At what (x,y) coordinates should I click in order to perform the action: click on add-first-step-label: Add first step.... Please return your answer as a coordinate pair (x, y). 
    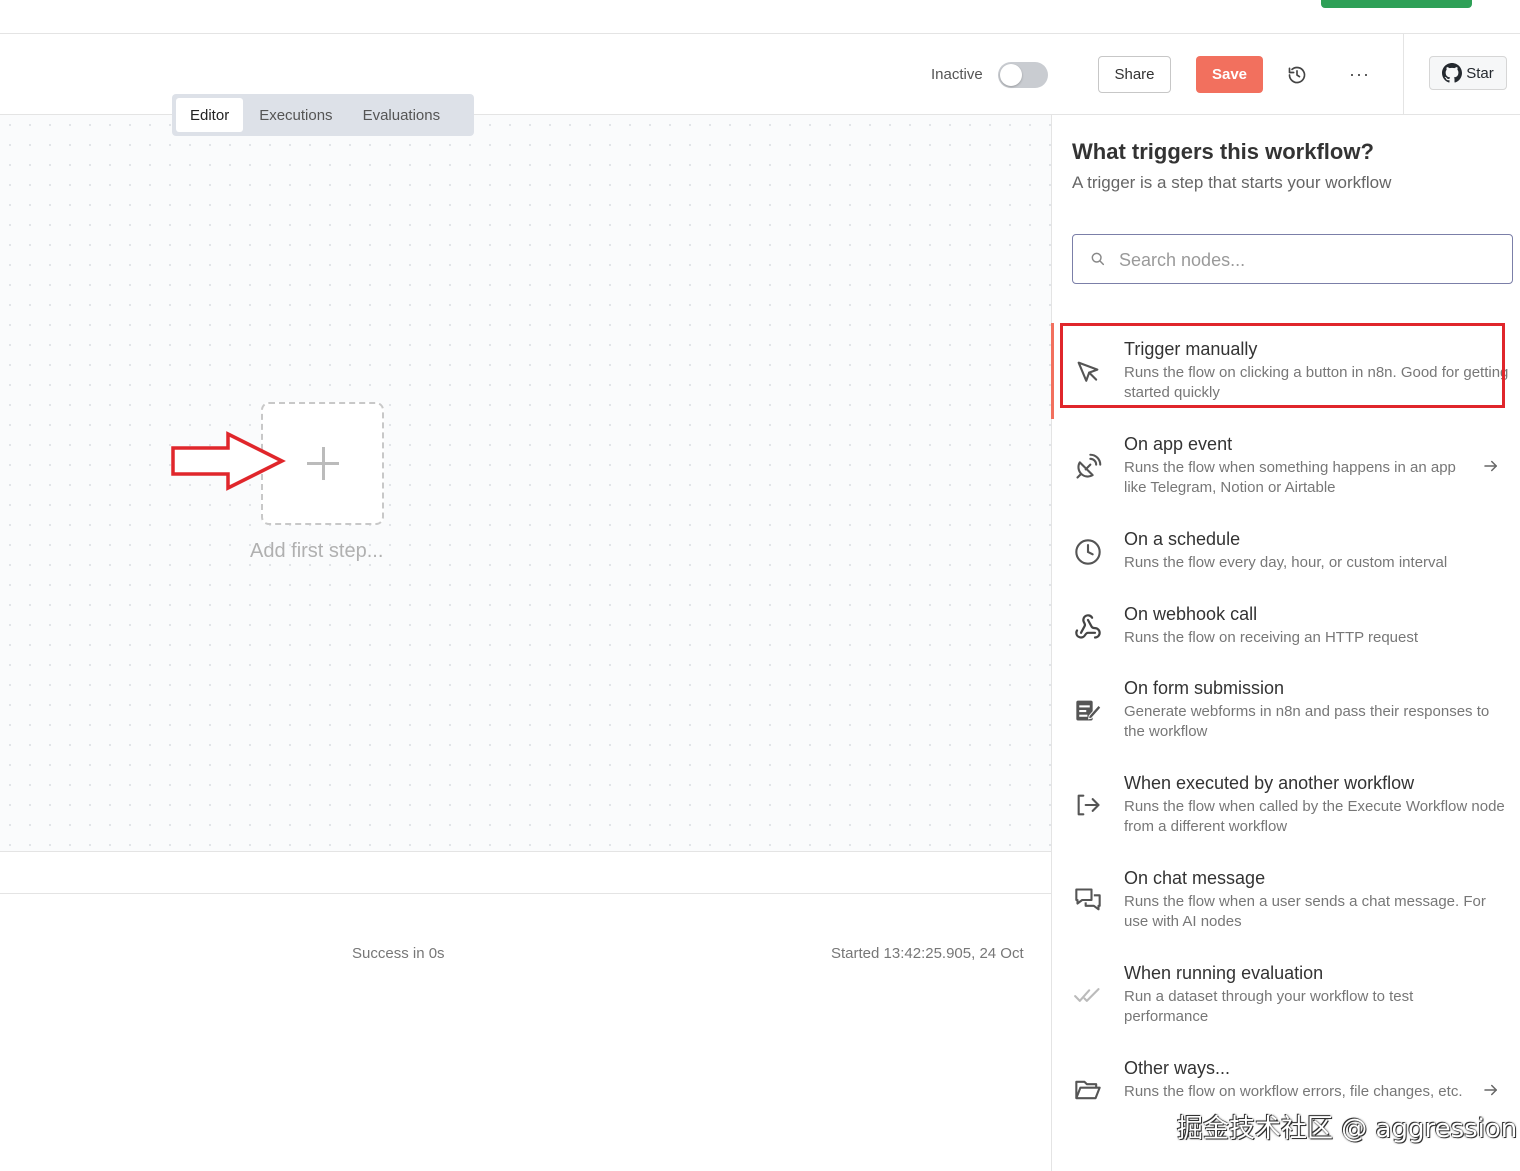
    Looking at the image, I should click on (317, 551).